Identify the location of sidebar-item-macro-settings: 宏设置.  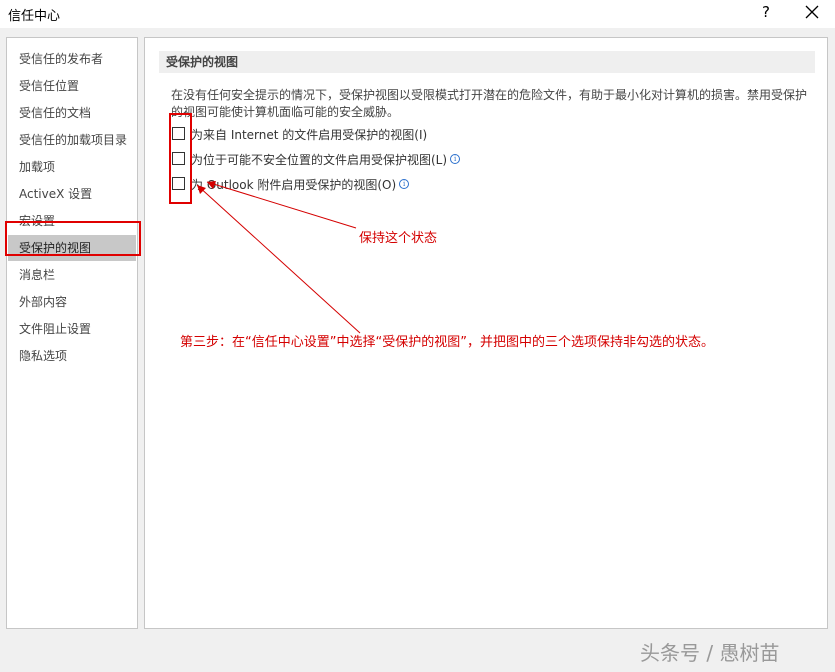
(72, 221).